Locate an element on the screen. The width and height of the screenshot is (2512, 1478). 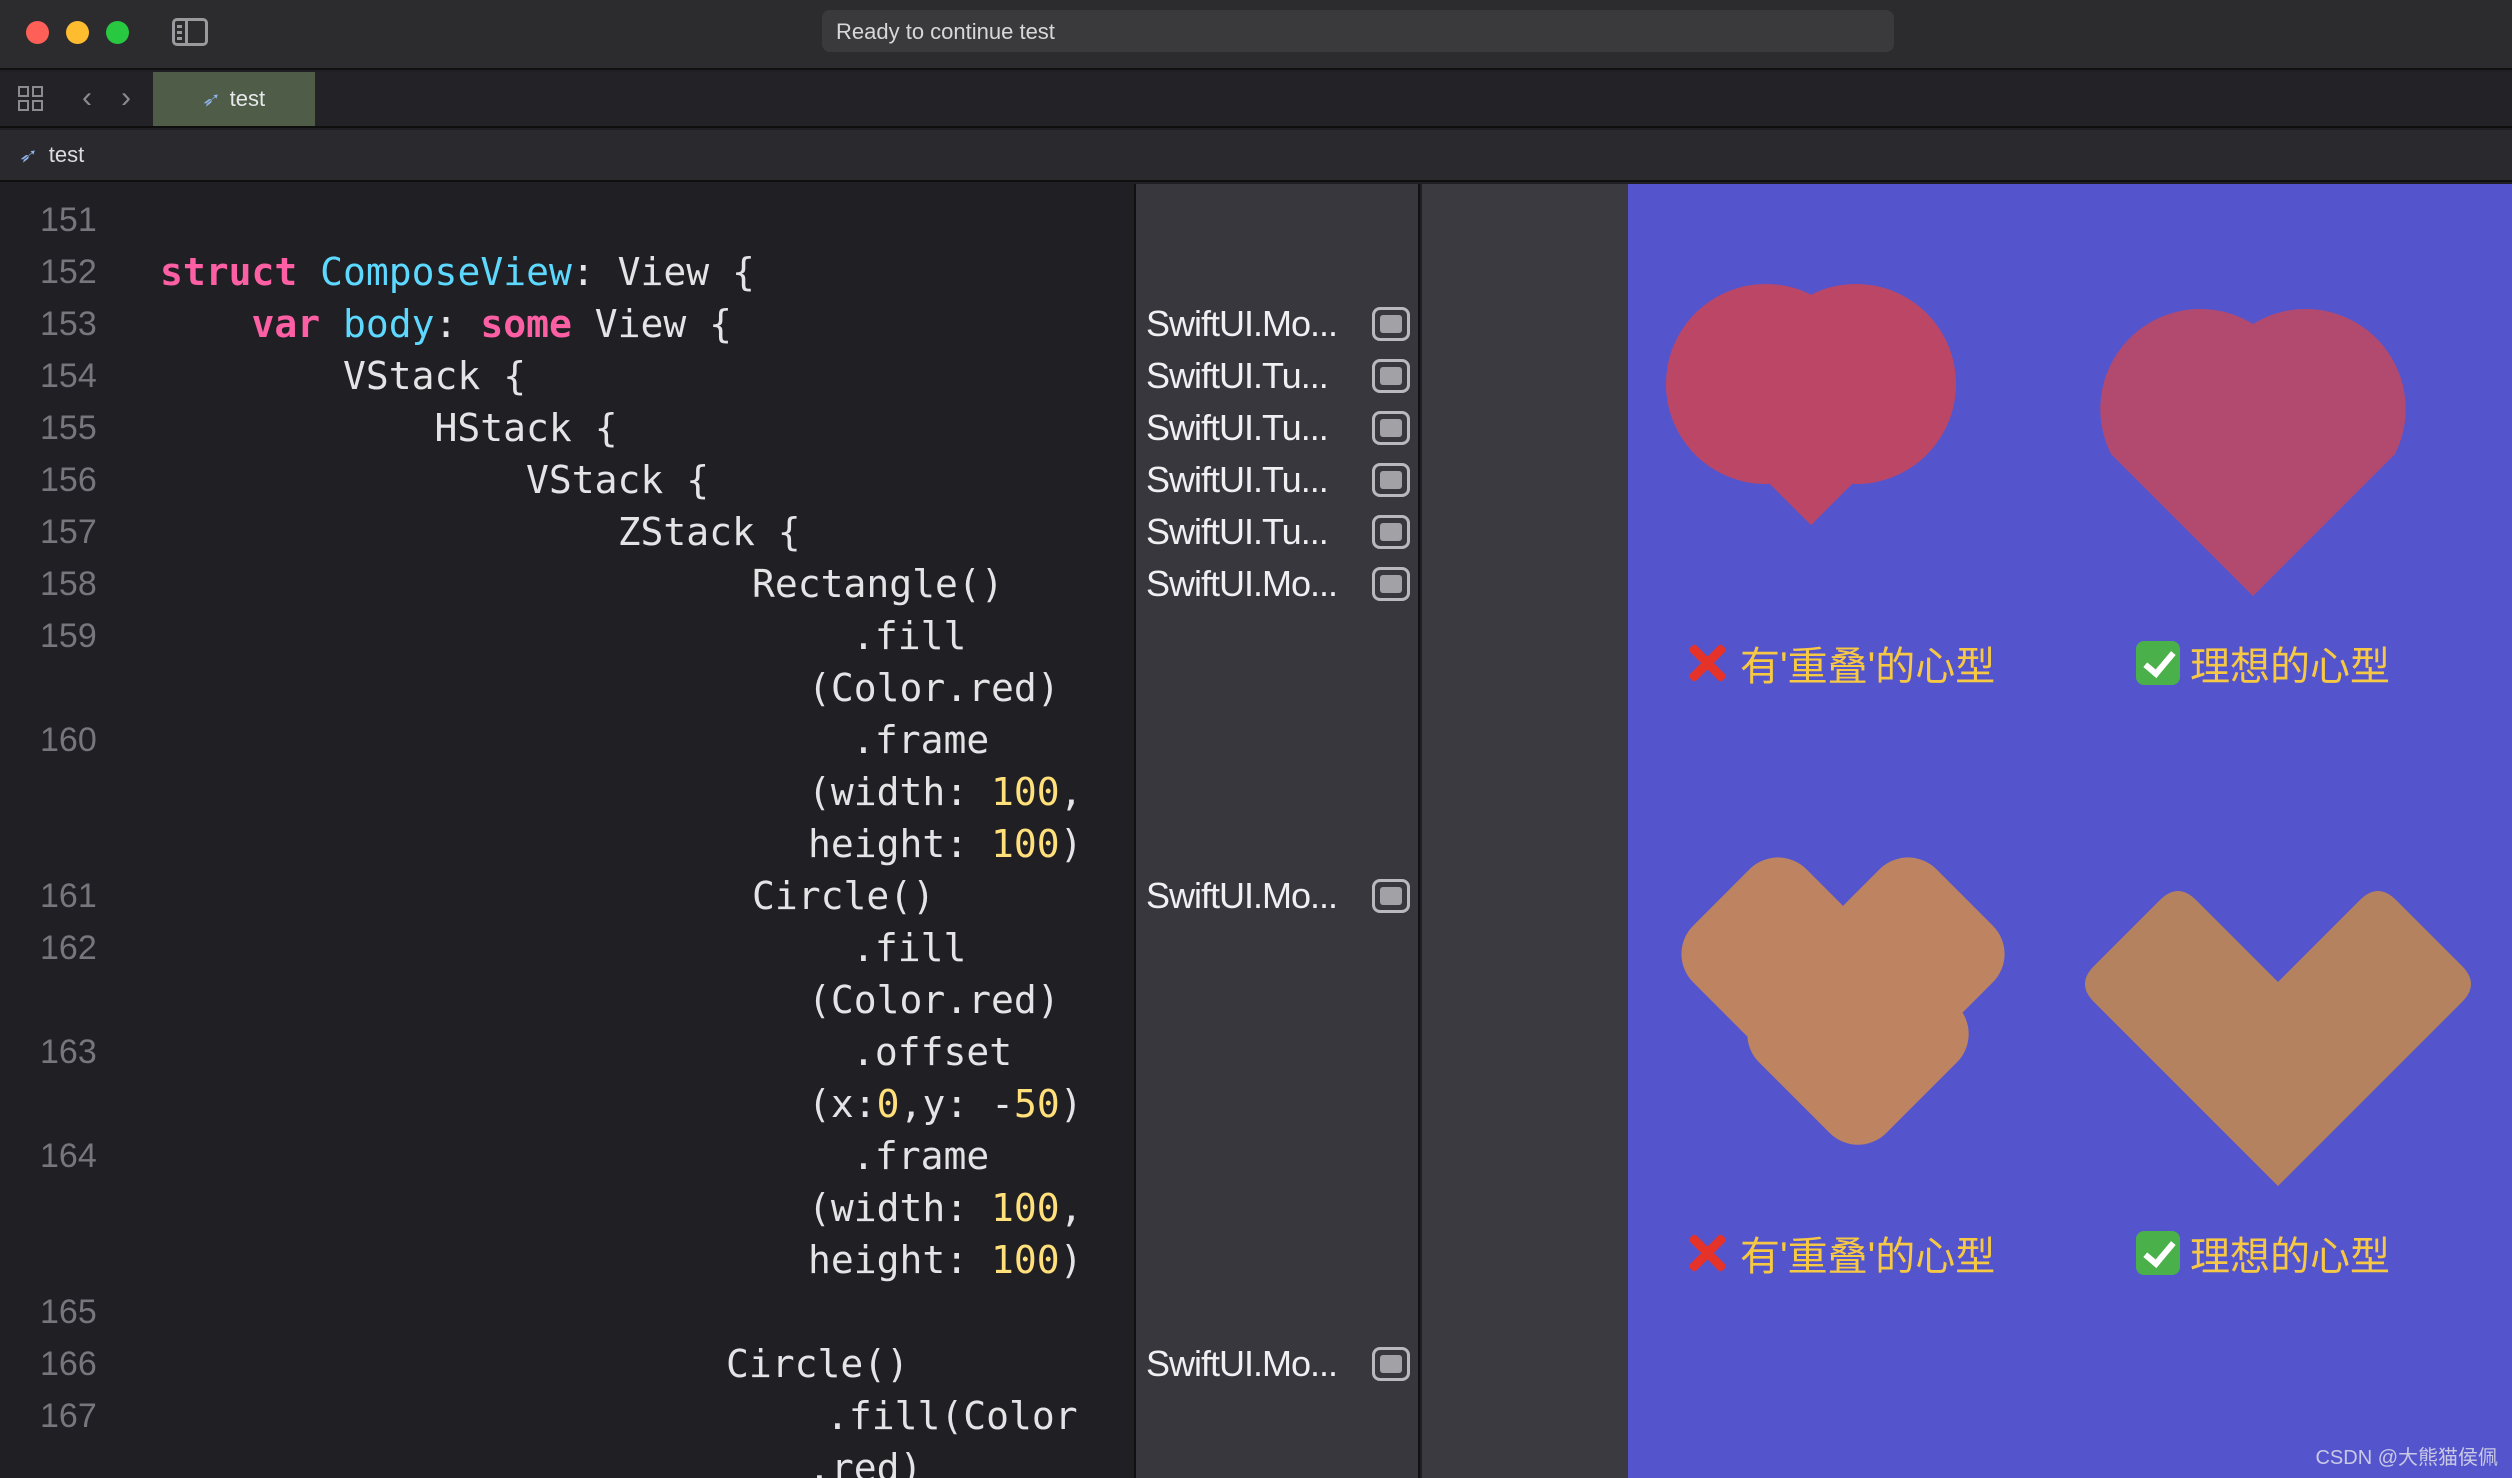
activity-viewer: Ready to continue test is located at coordinates (1358, 31).